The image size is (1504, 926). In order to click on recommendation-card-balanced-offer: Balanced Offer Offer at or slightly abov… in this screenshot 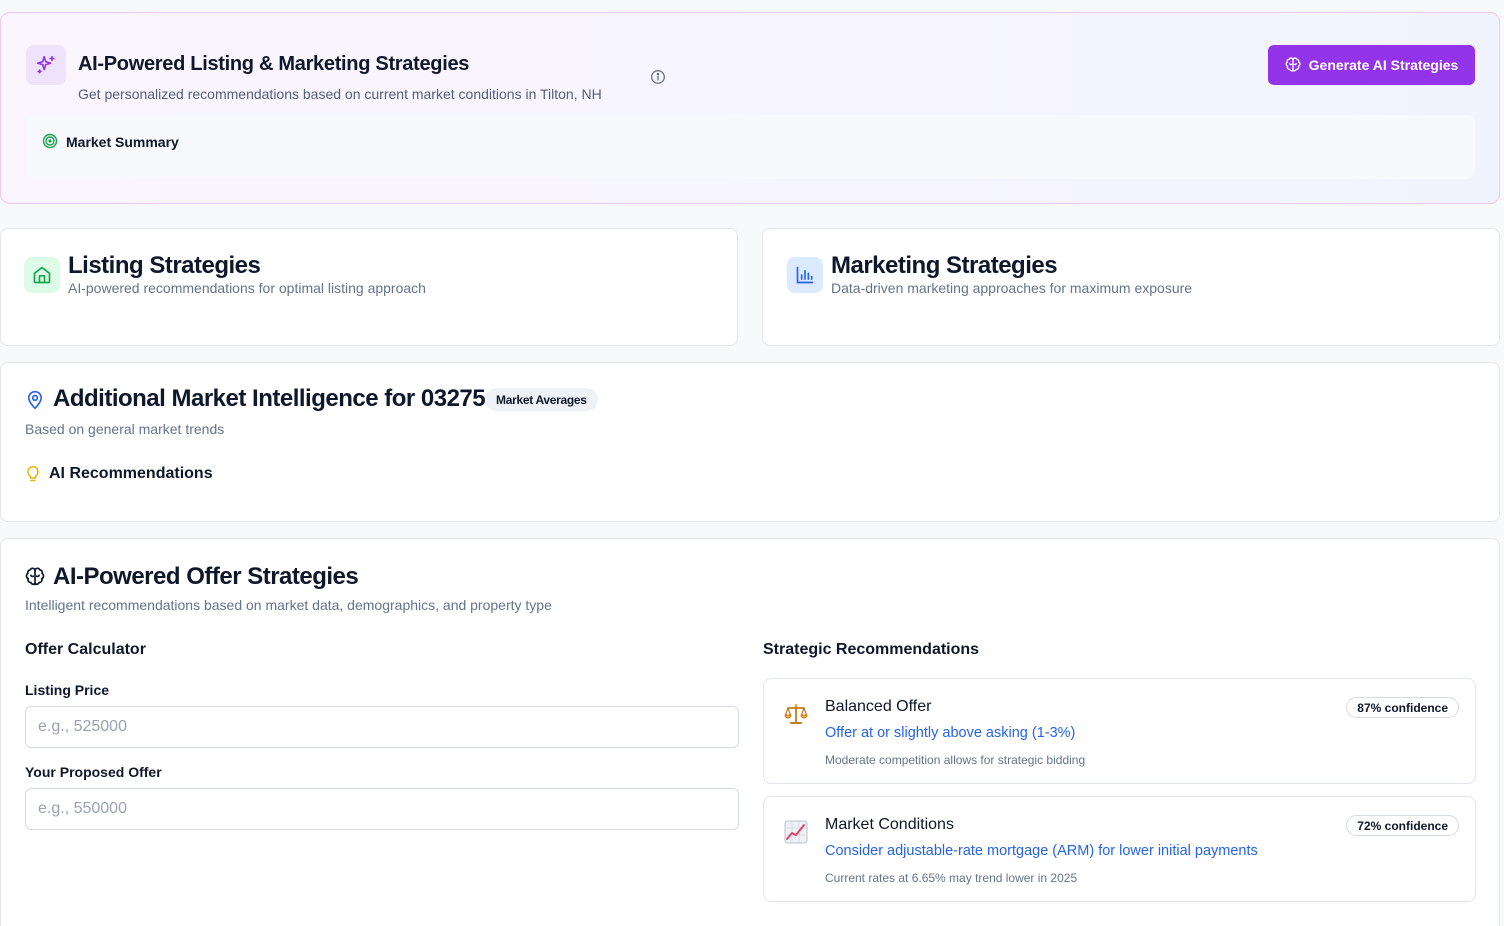, I will do `click(1119, 731)`.